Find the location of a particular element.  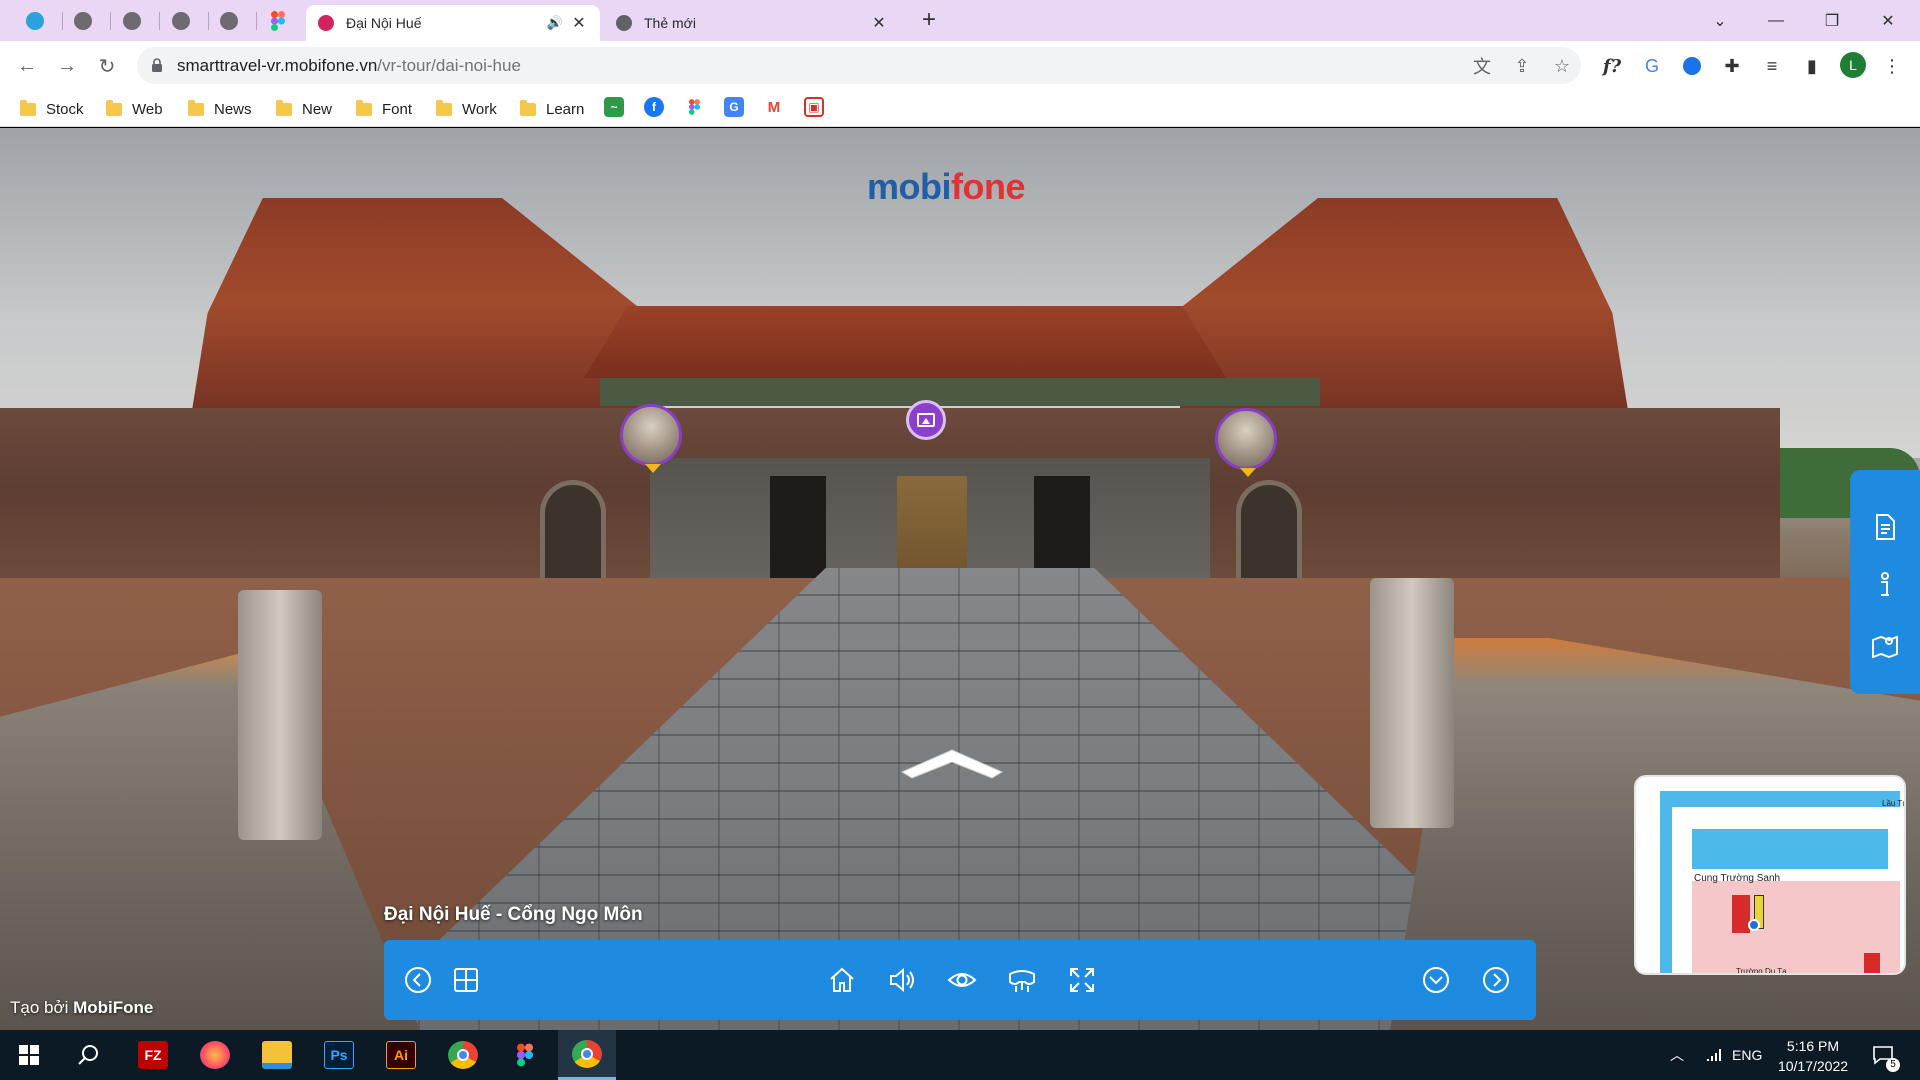

bookmark-folder-new: New is located at coordinates (304, 109).